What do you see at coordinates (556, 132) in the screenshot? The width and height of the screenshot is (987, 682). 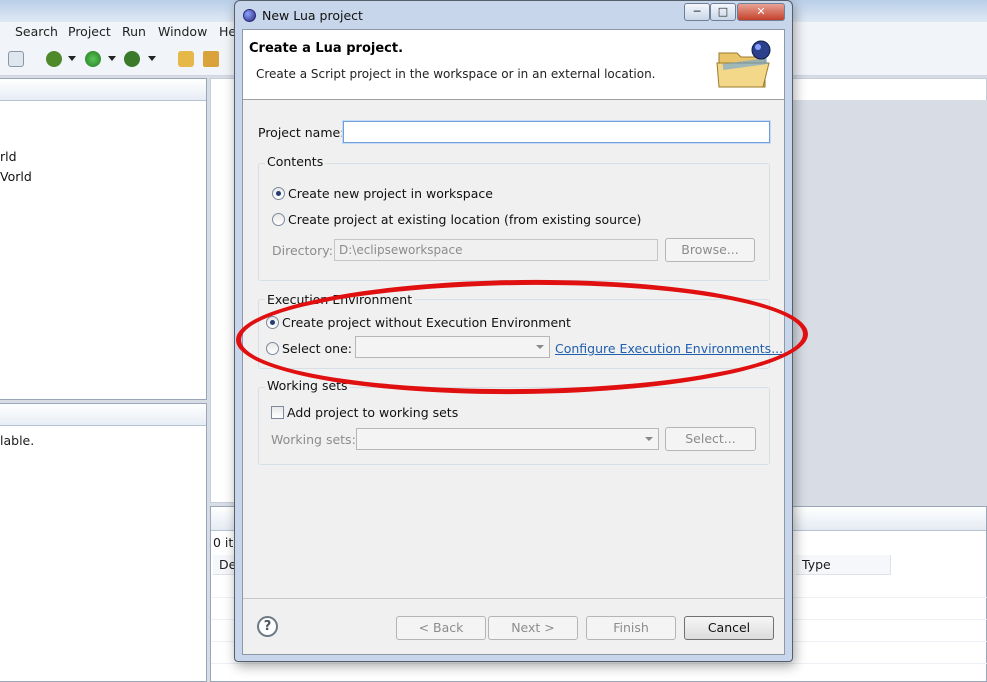 I see `project-name-input` at bounding box center [556, 132].